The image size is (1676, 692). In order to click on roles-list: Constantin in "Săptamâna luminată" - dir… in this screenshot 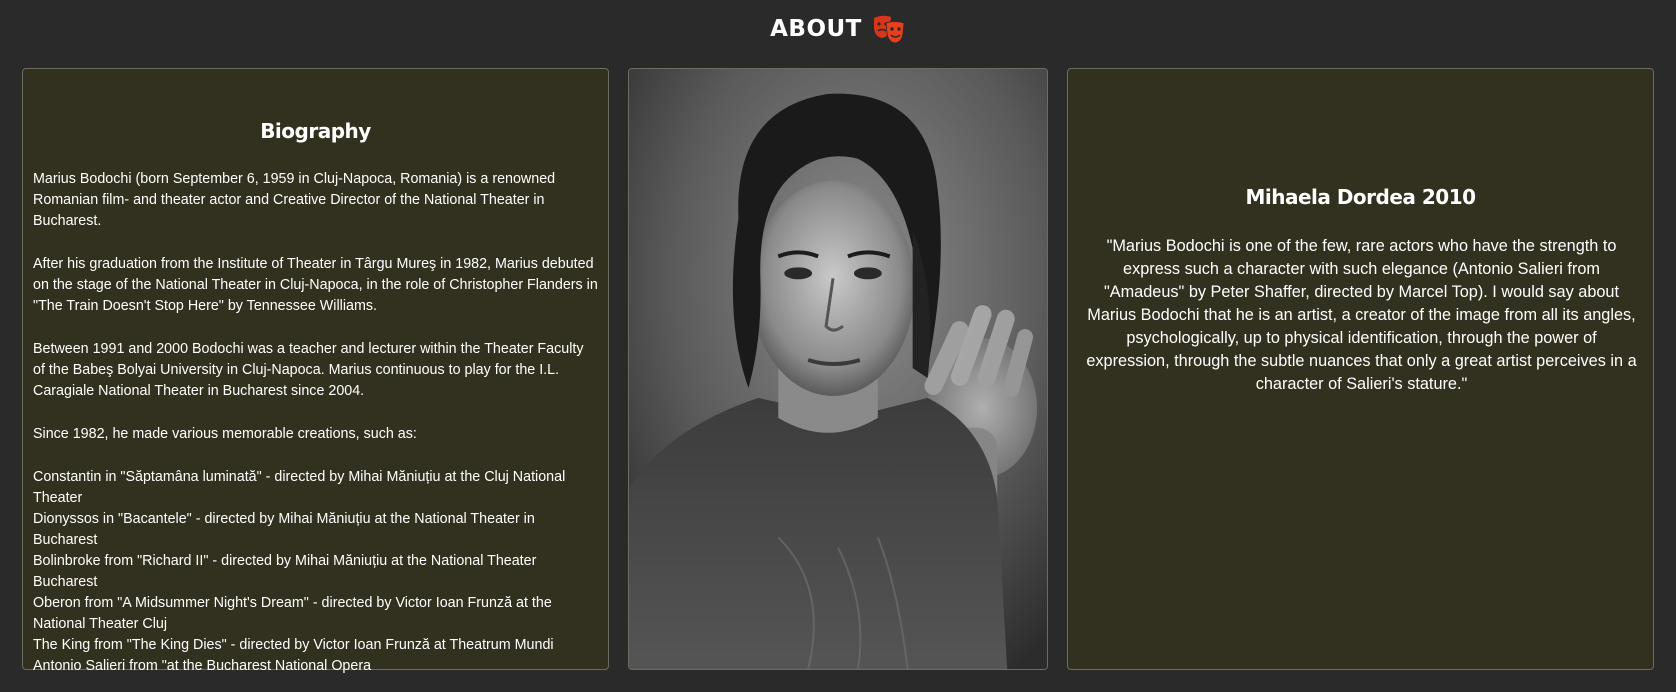, I will do `click(315, 572)`.